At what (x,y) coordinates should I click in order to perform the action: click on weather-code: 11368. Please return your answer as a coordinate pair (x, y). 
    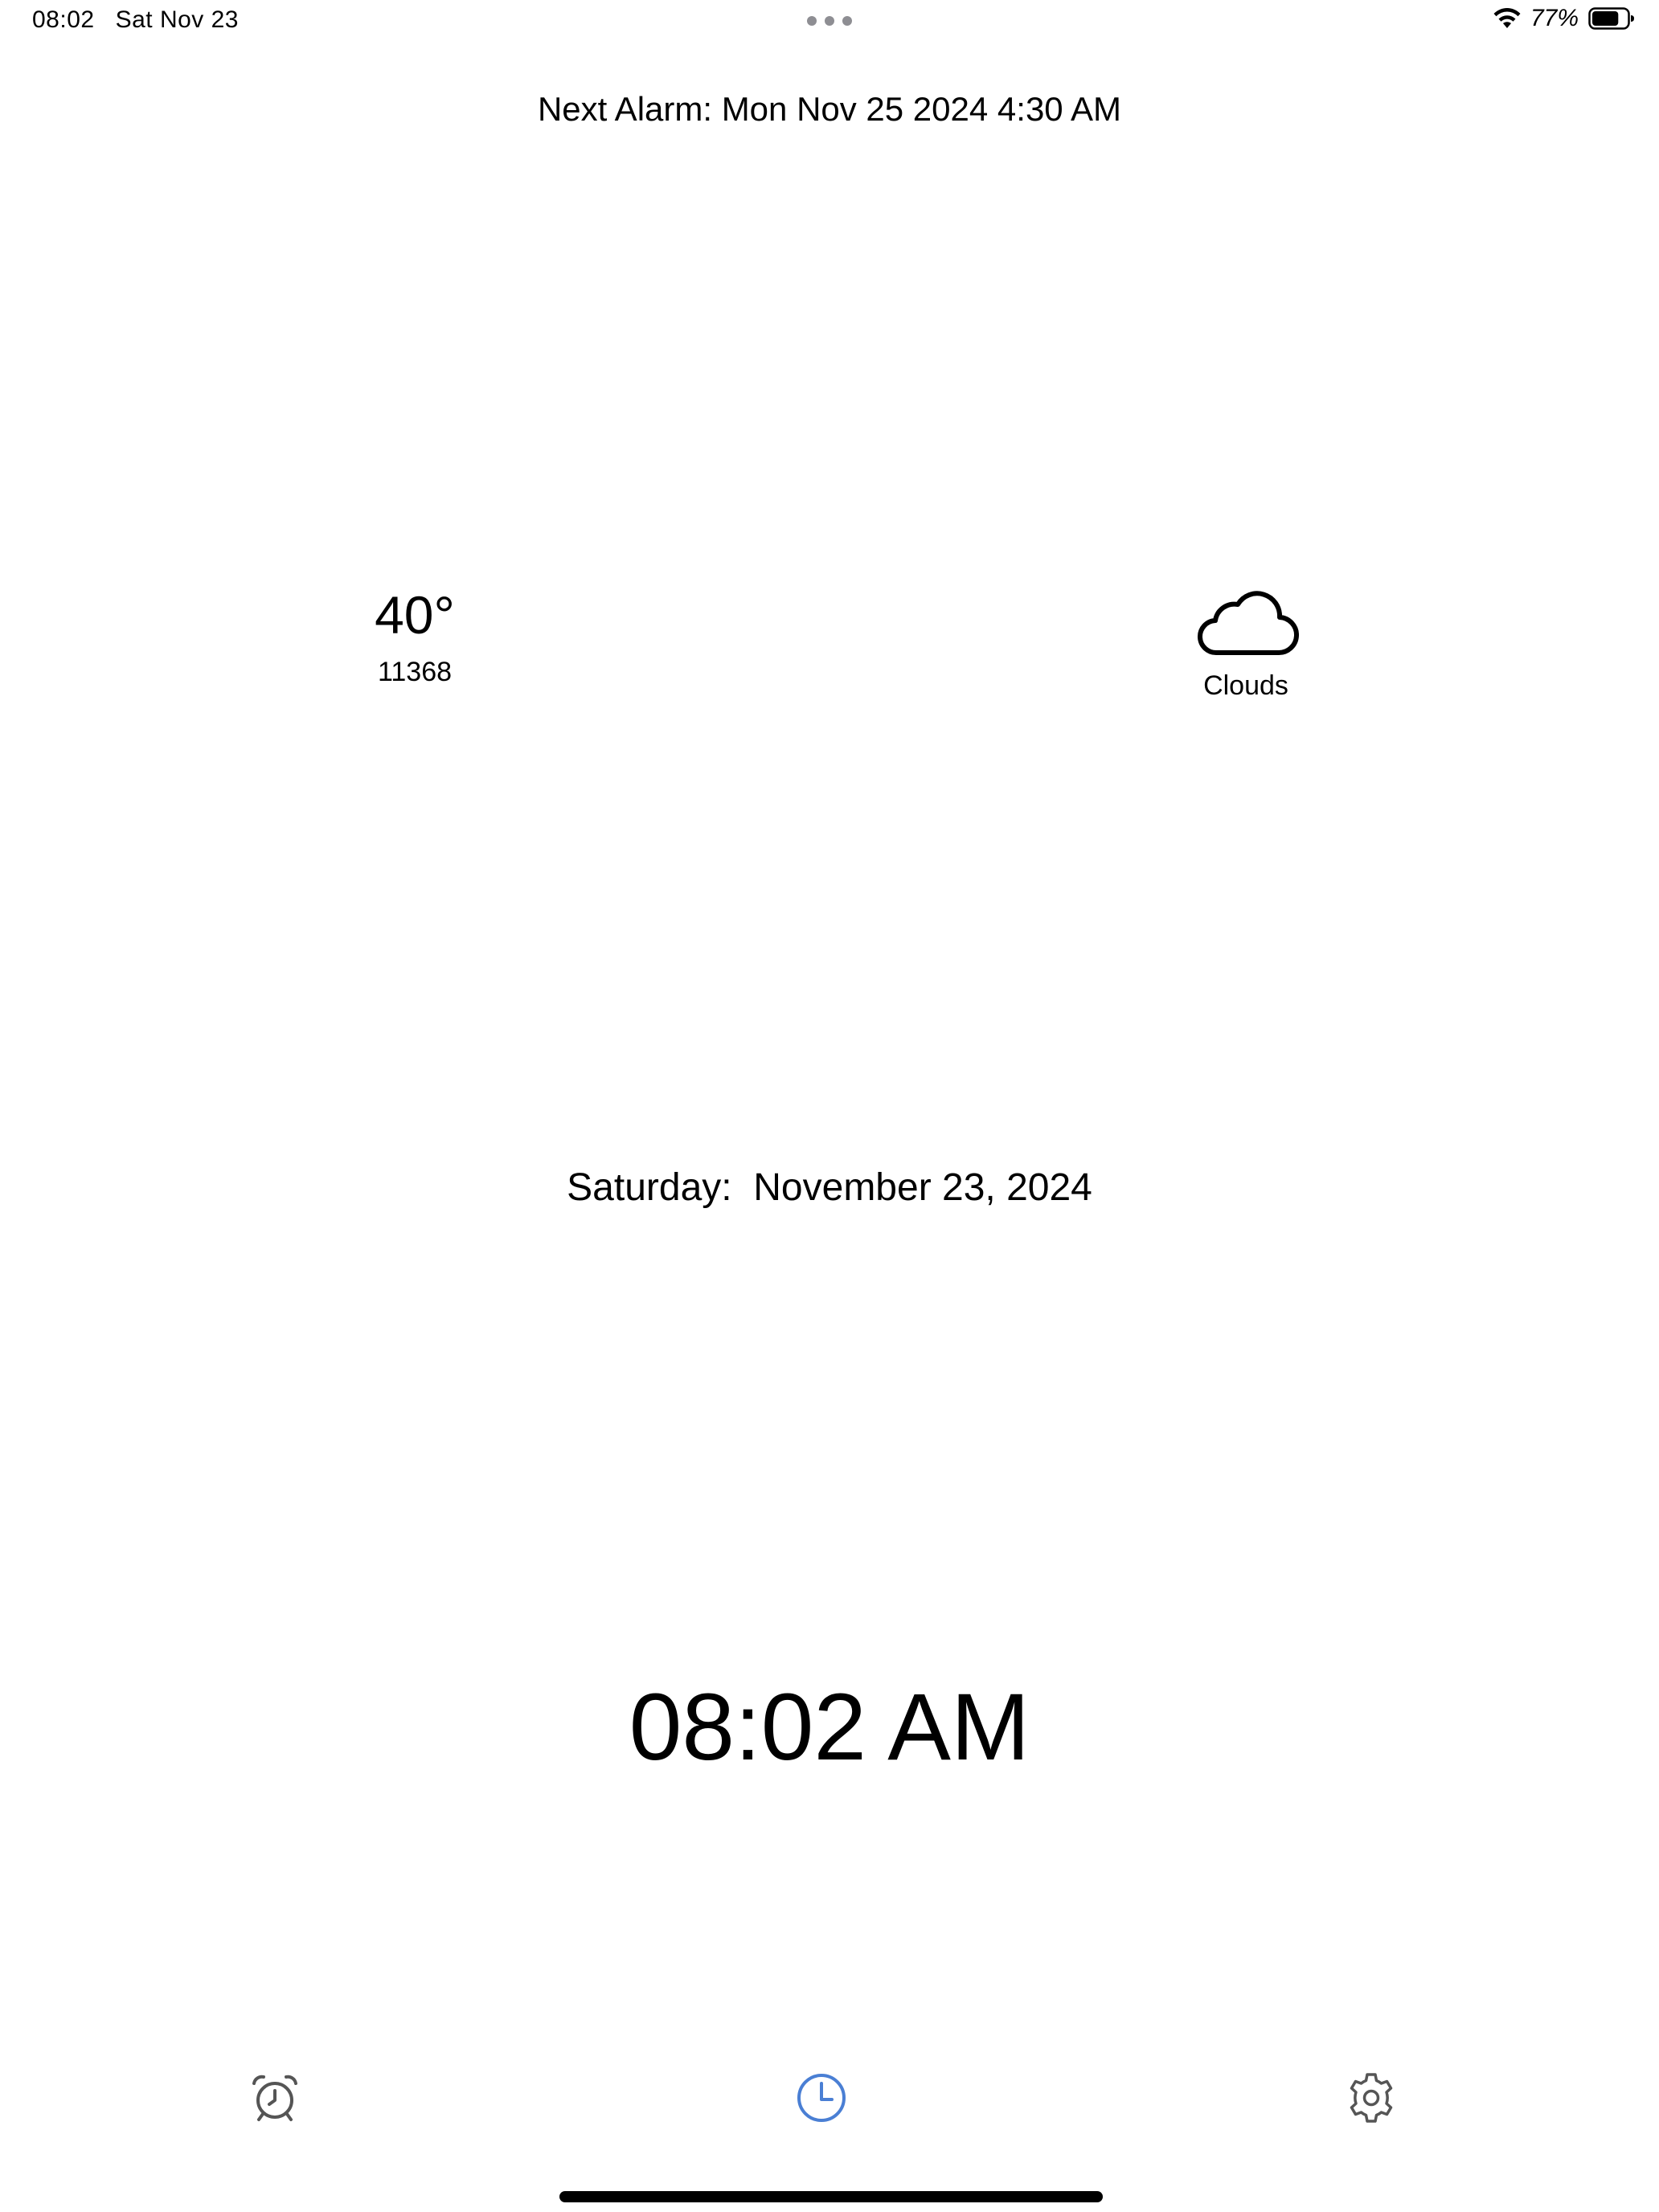
    Looking at the image, I should click on (415, 672).